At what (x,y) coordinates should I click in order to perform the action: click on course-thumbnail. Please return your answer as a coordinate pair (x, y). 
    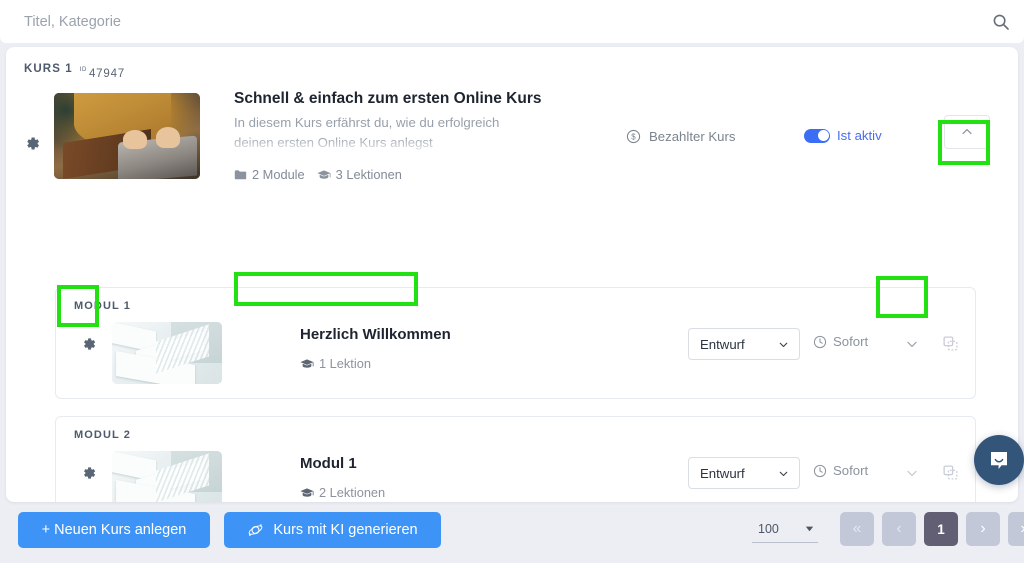
    Looking at the image, I should click on (127, 136).